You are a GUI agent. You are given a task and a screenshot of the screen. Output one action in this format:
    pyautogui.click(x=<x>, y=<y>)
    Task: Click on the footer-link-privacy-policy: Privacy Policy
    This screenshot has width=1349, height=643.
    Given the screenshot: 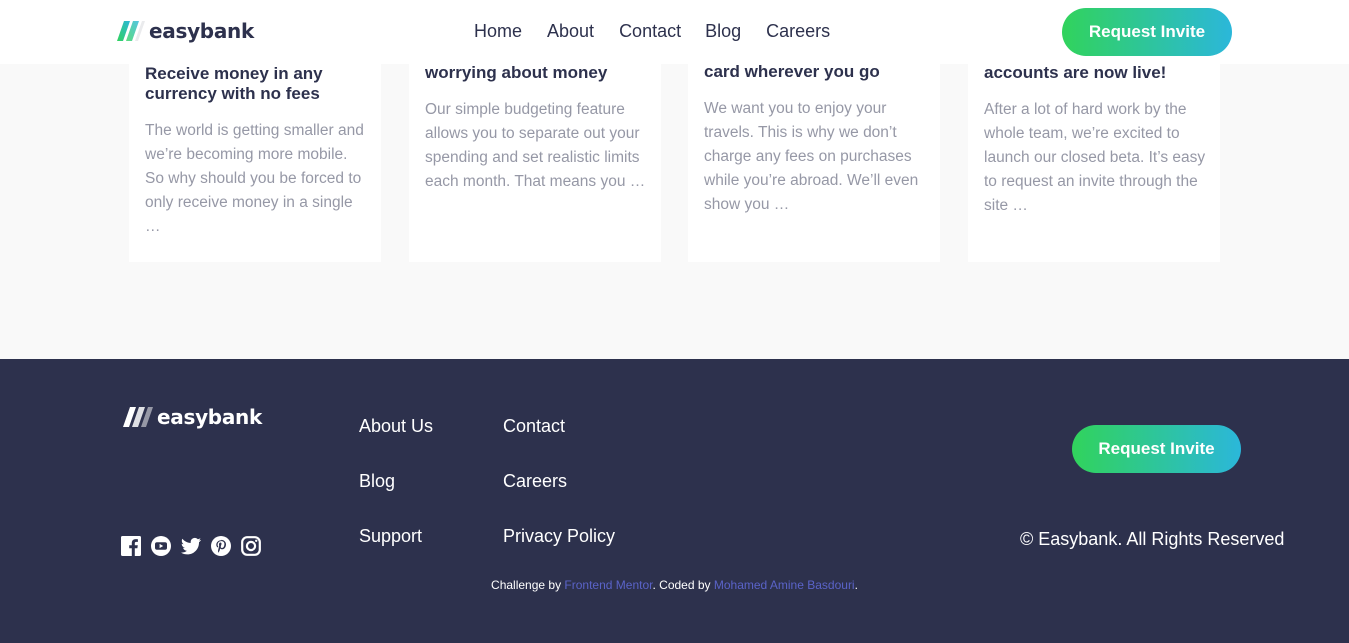 What is the action you would take?
    pyautogui.click(x=559, y=536)
    